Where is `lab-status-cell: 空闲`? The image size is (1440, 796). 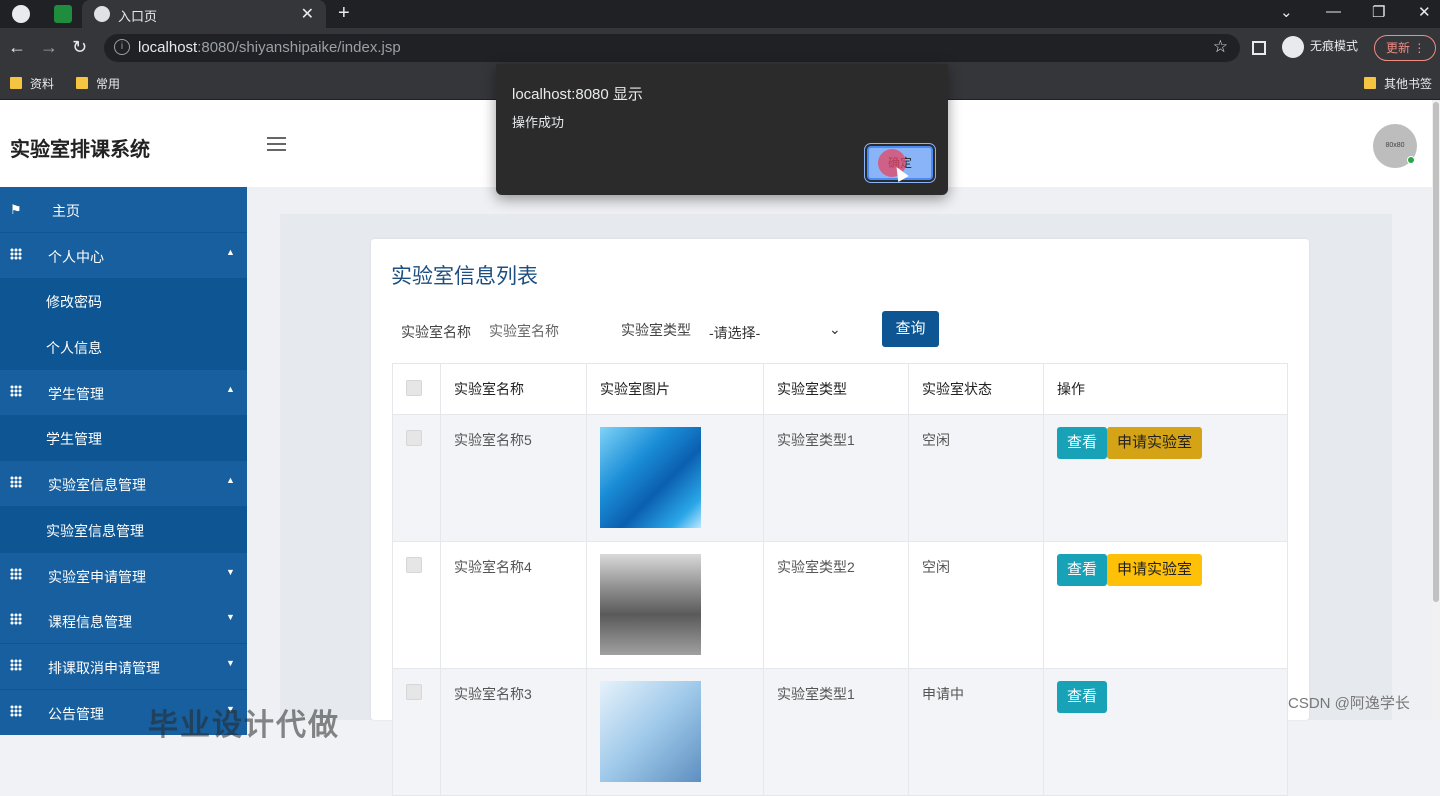
lab-status-cell: 空闲 is located at coordinates (976, 605).